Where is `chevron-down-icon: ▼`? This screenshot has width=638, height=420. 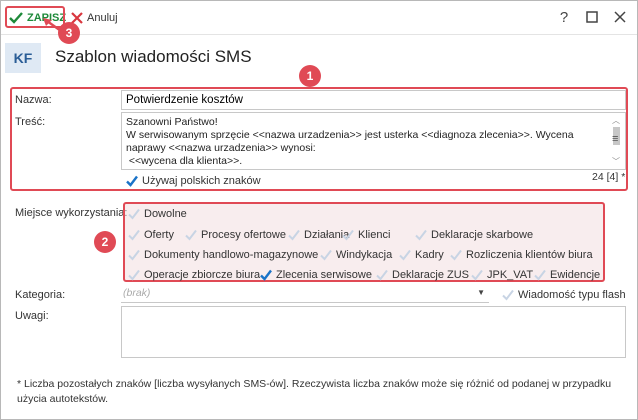
chevron-down-icon: ▼ is located at coordinates (481, 292).